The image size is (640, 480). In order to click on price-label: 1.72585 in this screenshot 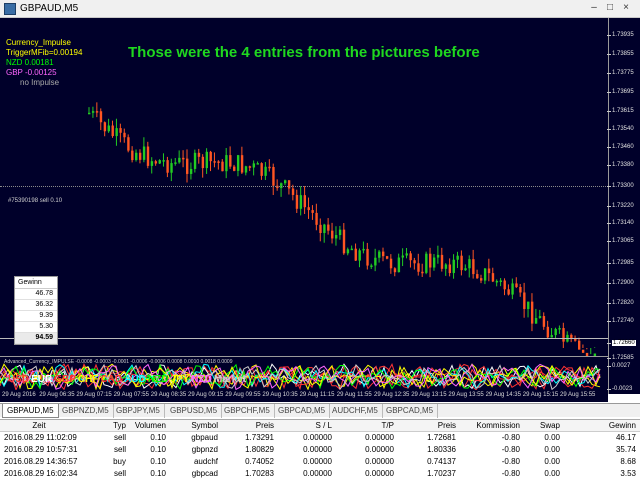, I will do `click(623, 358)`.